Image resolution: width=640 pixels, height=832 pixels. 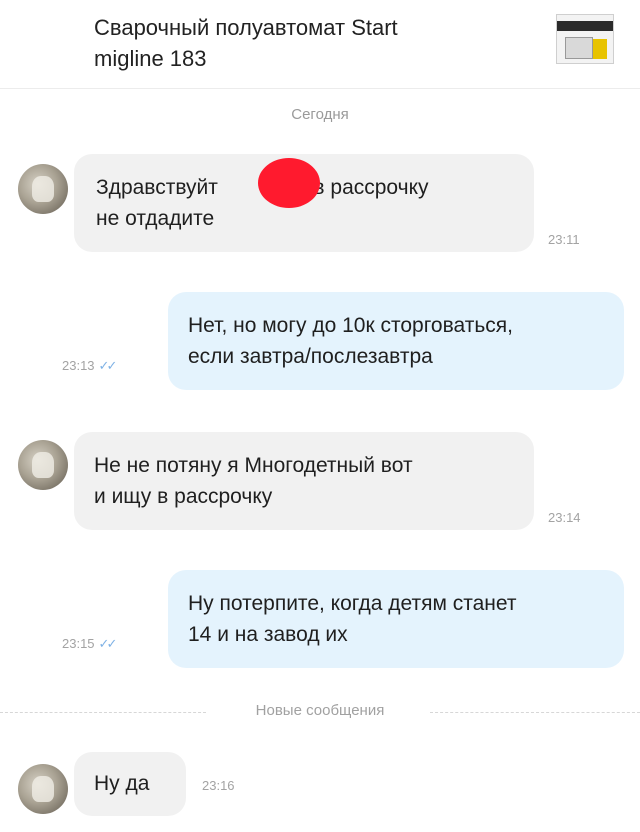 What do you see at coordinates (350, 325) in the screenshot?
I see `message-text: Нет, но могу до 10к сторговаться,` at bounding box center [350, 325].